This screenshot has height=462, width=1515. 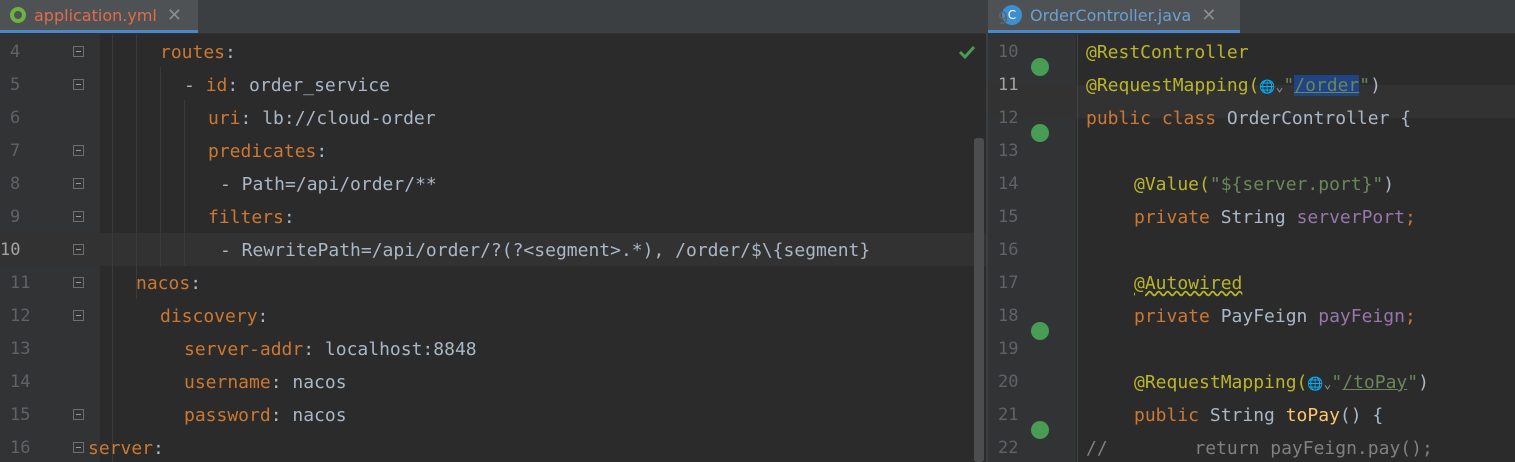 I want to click on code-line: 18 private PayFeign payFeign;, so click(x=1251, y=316).